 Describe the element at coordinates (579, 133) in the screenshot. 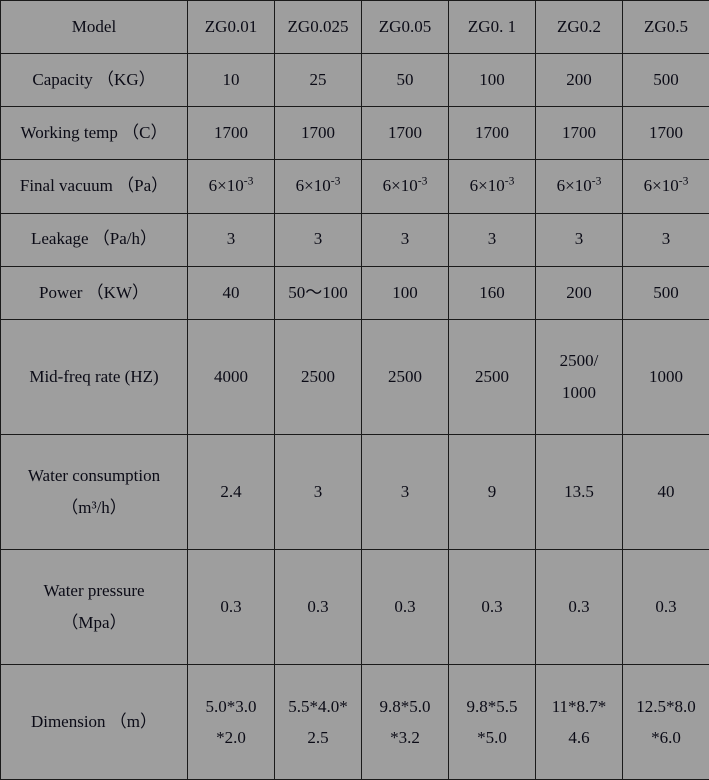

I see `cell-working-temp-zg02: 1700` at that location.